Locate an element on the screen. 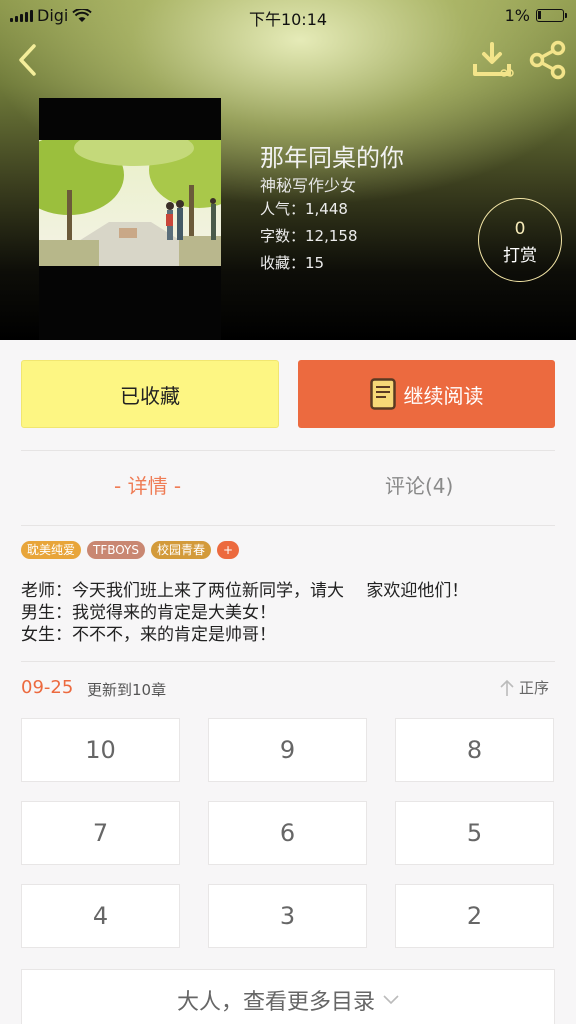  favorite-label: 已收藏 is located at coordinates (150, 395).